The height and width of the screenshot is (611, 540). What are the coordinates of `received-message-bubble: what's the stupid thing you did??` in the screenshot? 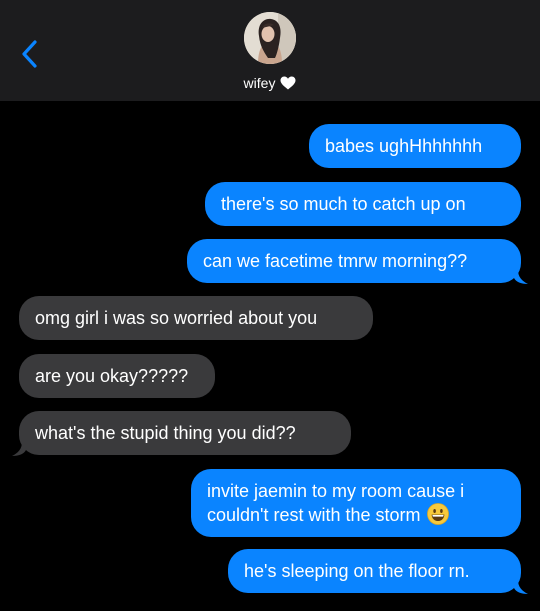 It's located at (185, 433).